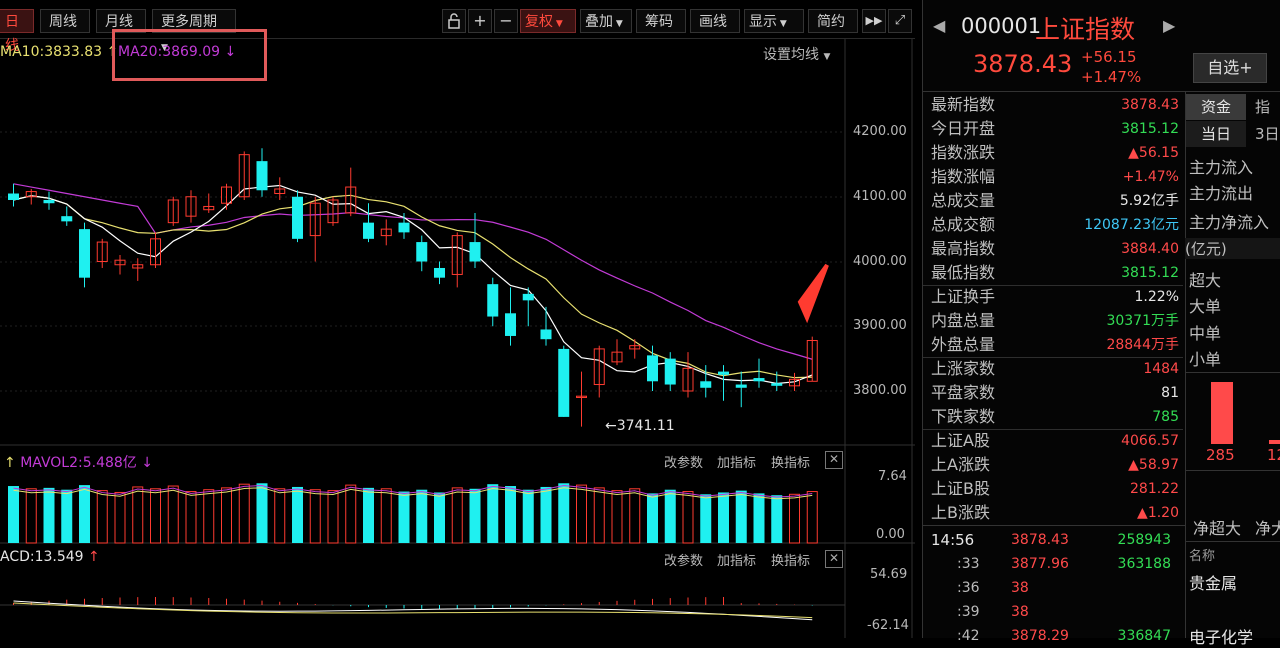 The image size is (1280, 648). What do you see at coordinates (1144, 636) in the screenshot?
I see `tick-volume: 336847` at bounding box center [1144, 636].